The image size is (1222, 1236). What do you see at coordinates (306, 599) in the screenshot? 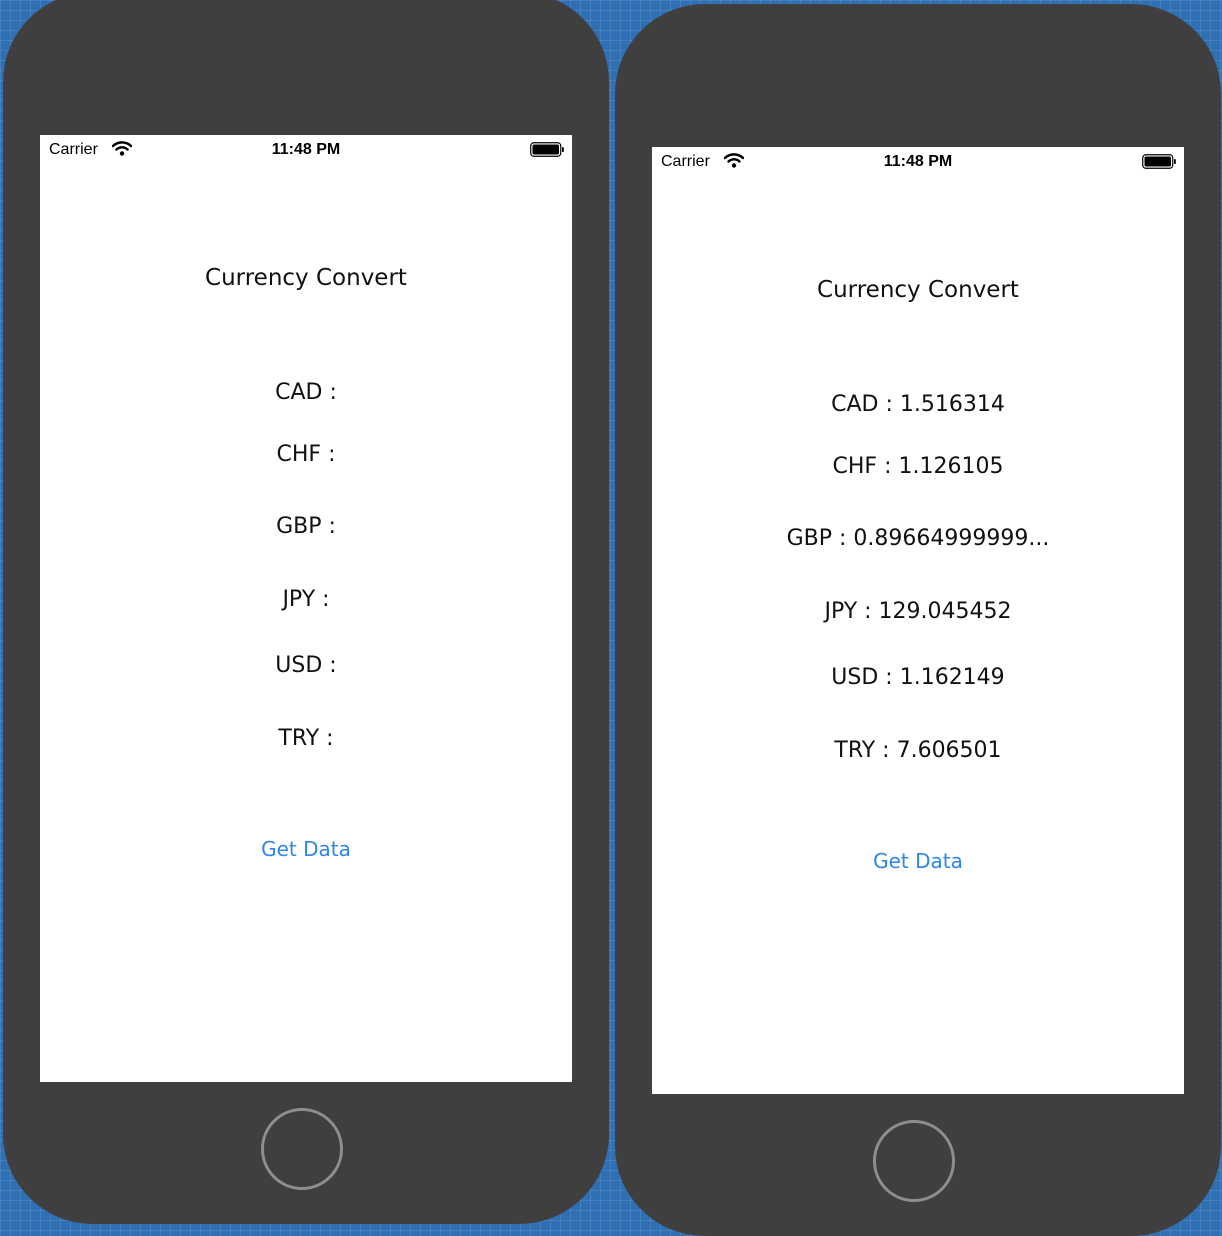
I see `rate-label-jpy: JPY :` at bounding box center [306, 599].